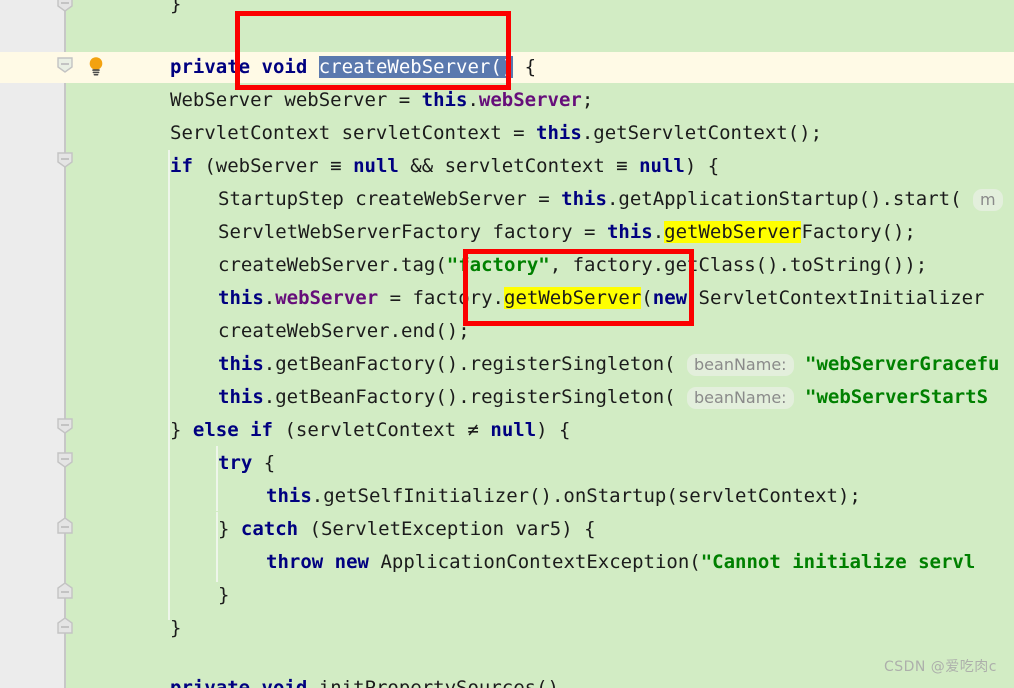 The width and height of the screenshot is (1014, 688). I want to click on selected-token: createWebServer(), so click(416, 67).